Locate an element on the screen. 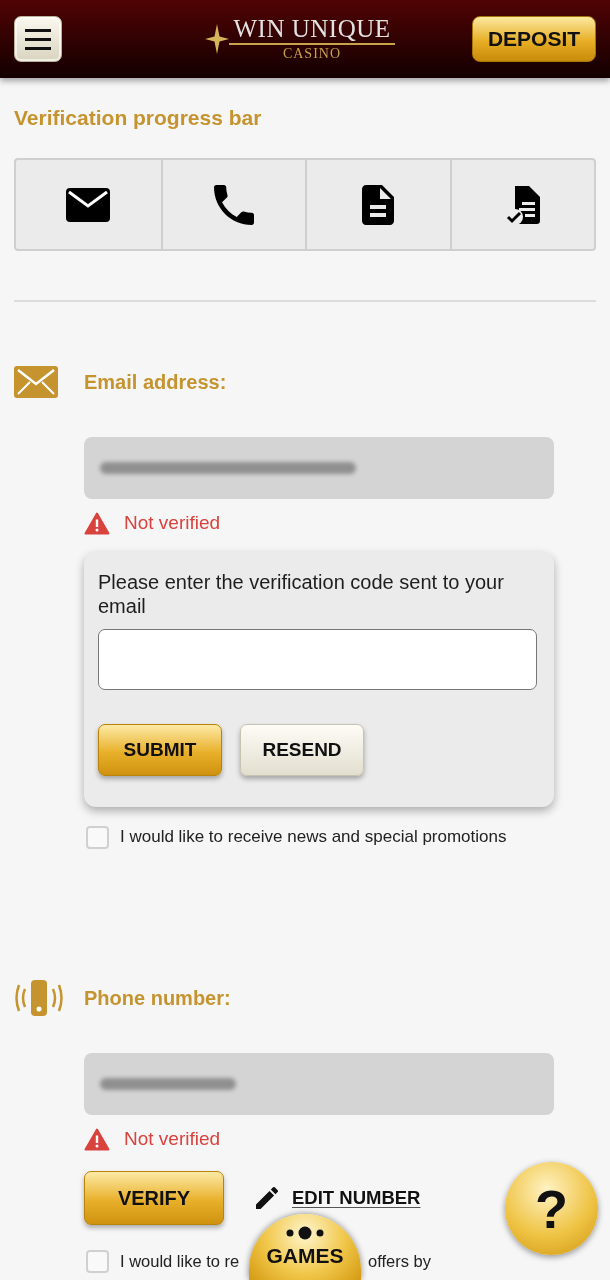  code-prompt: Please enter the verification code sent to your email is located at coordinates (301, 594).